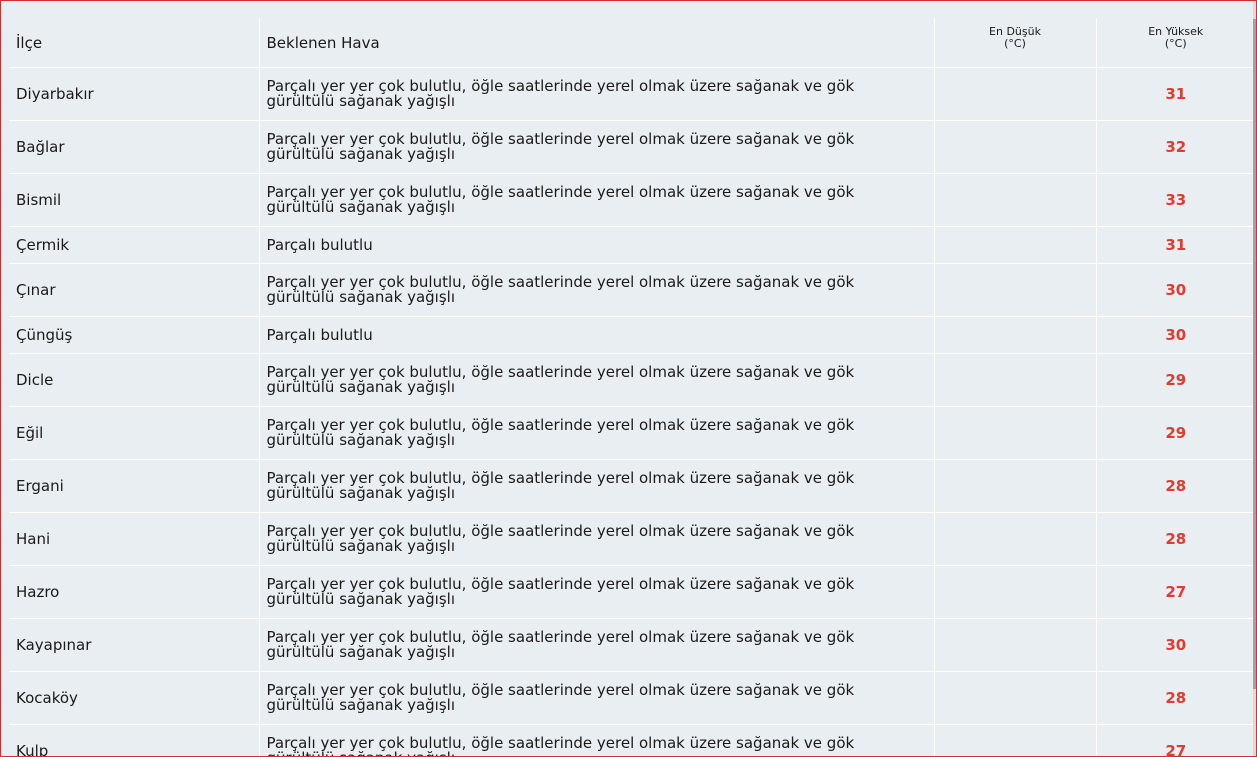  I want to click on header-district: İlçe, so click(134, 43).